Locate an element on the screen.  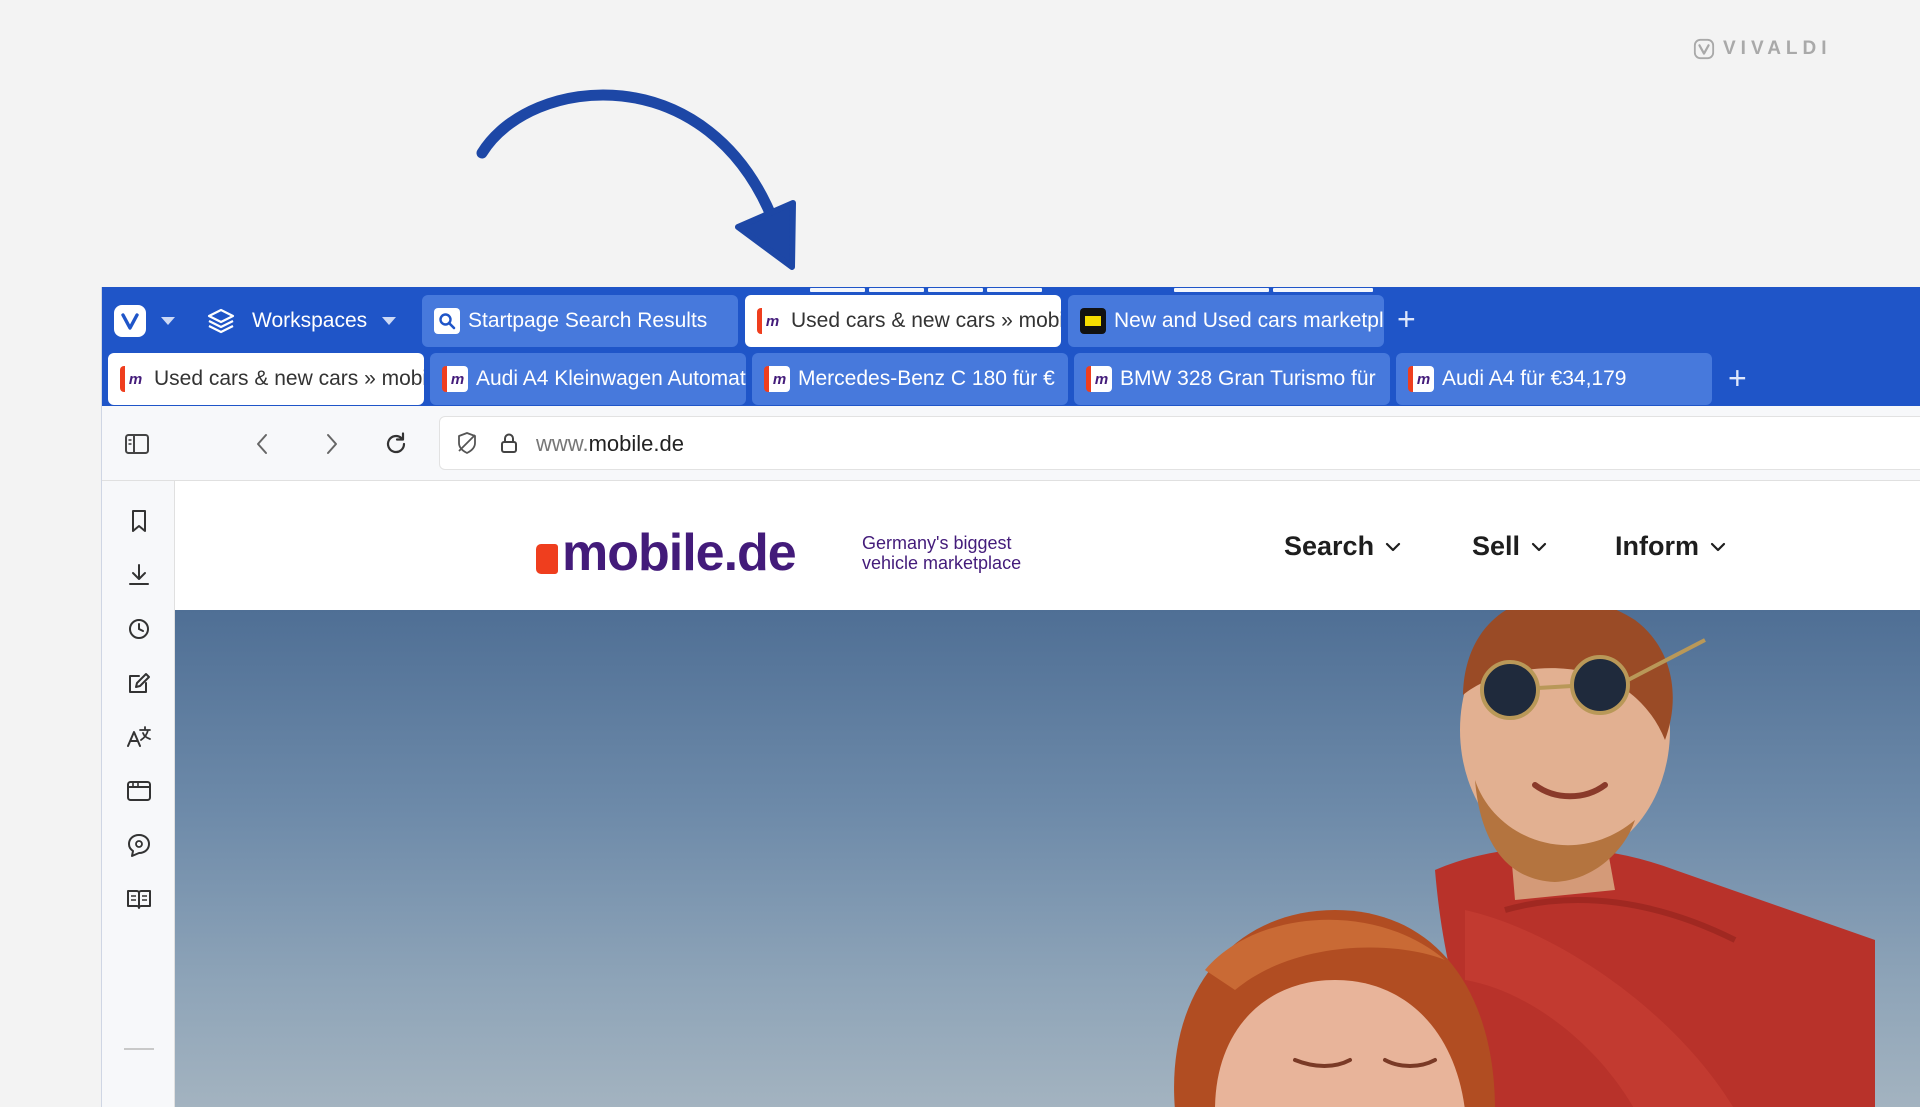
menu-label: Sell is located at coordinates (1496, 546).